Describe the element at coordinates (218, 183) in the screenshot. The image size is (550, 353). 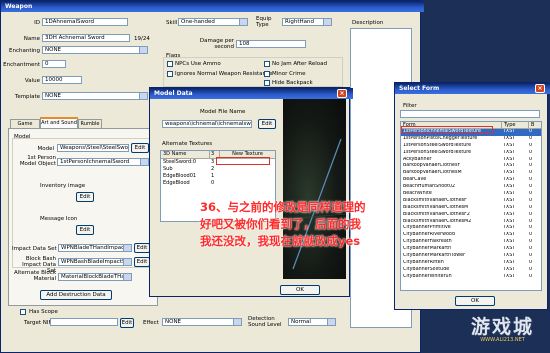
I see `alt-texture-row: EdgeBlood 0` at that location.